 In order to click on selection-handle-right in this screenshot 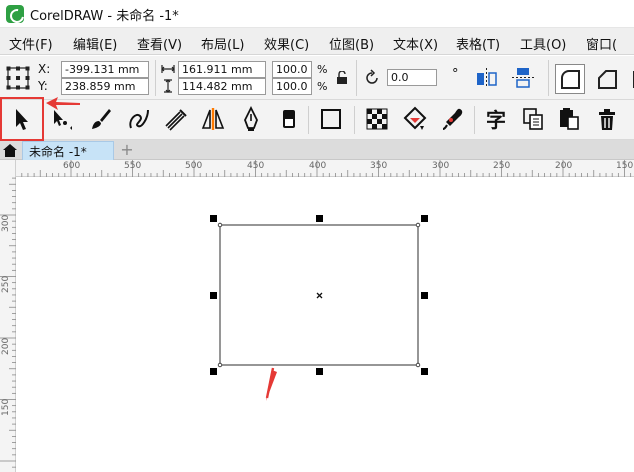, I will do `click(424, 295)`.